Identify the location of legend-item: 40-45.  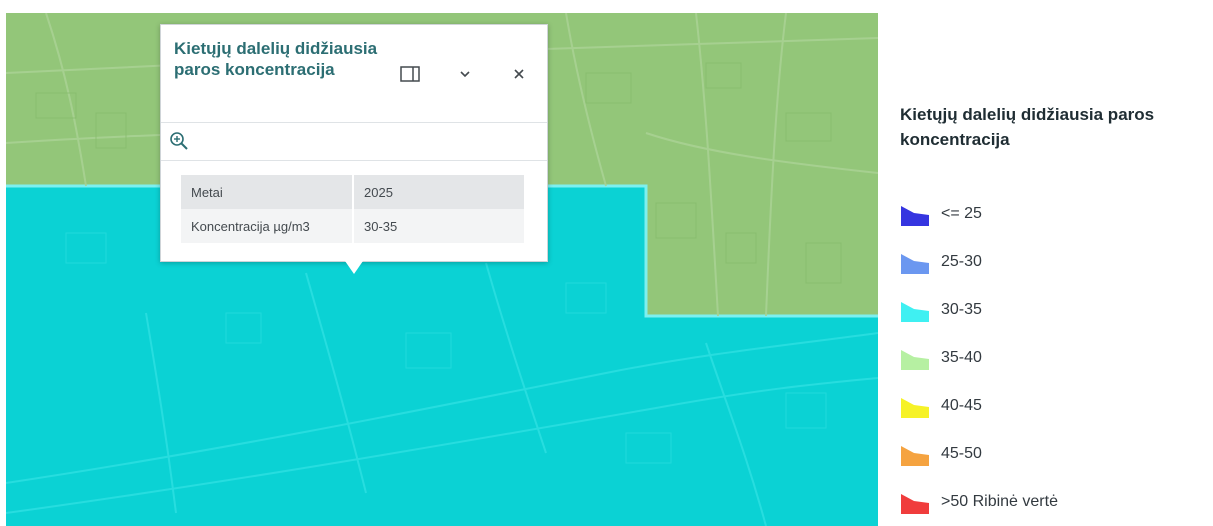
(1050, 407).